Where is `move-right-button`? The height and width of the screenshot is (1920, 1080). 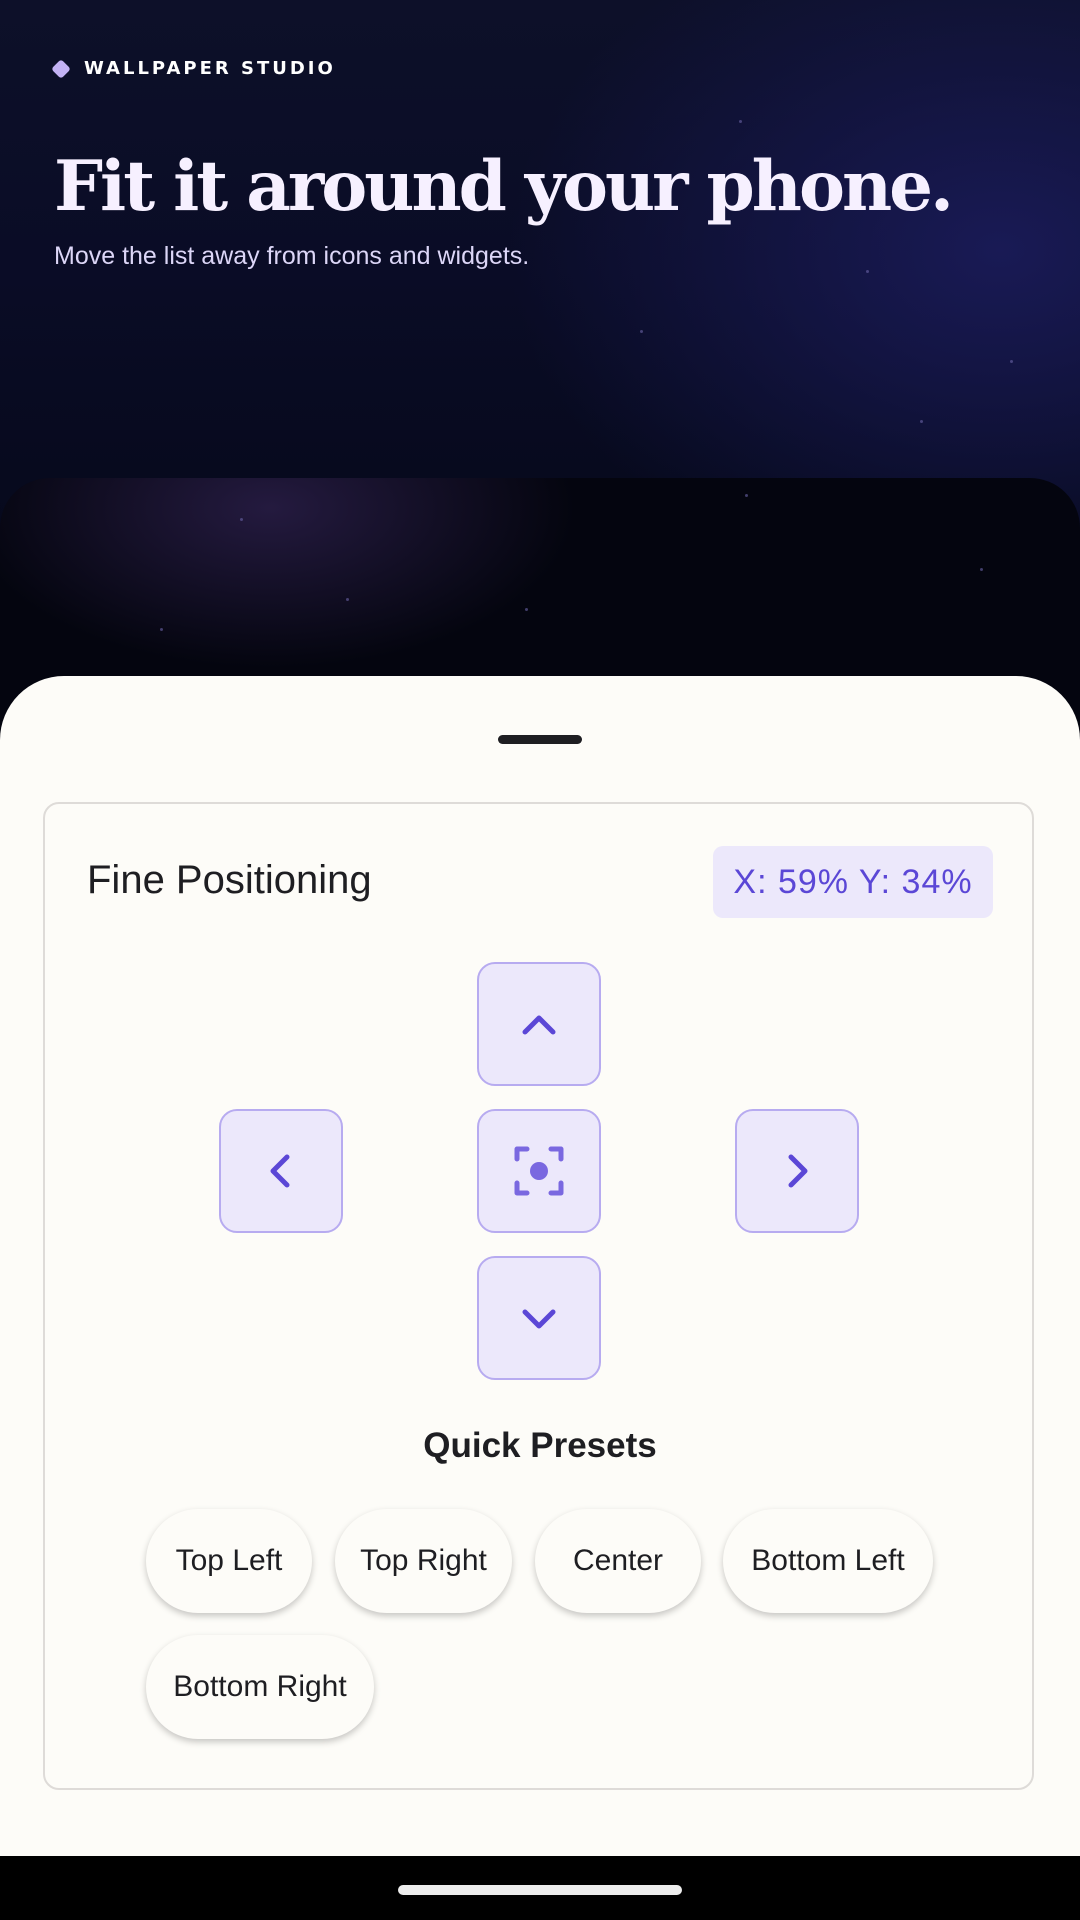
move-right-button is located at coordinates (797, 1171).